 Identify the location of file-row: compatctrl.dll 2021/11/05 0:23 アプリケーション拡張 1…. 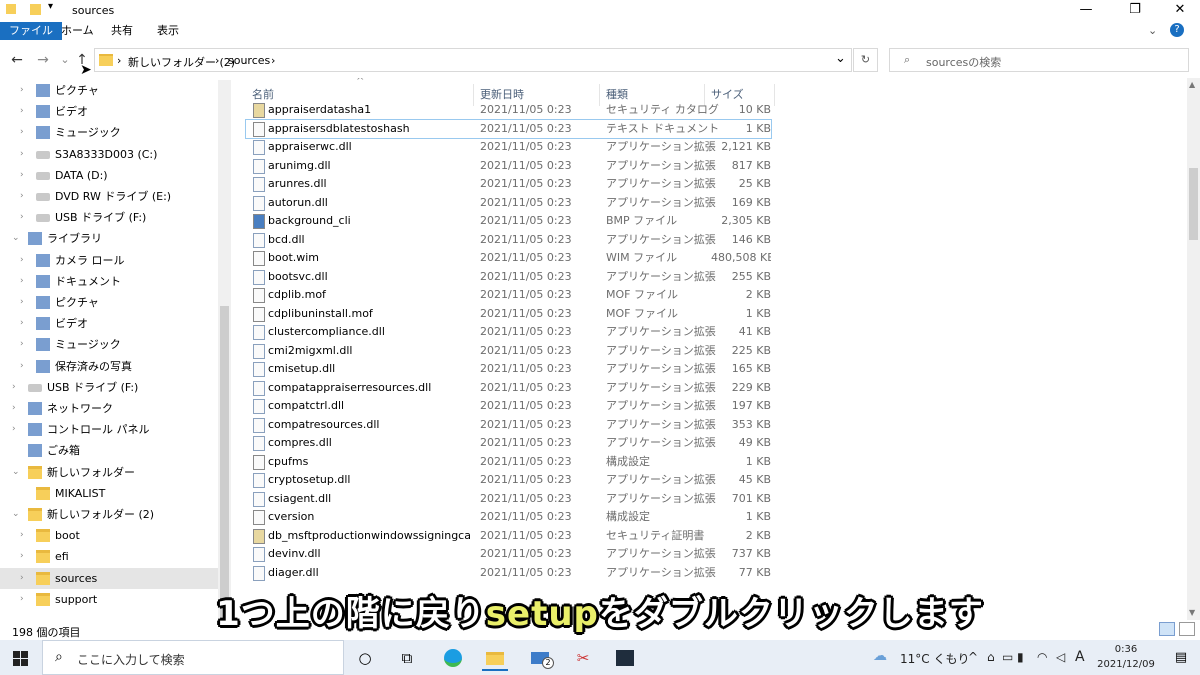
(508, 406).